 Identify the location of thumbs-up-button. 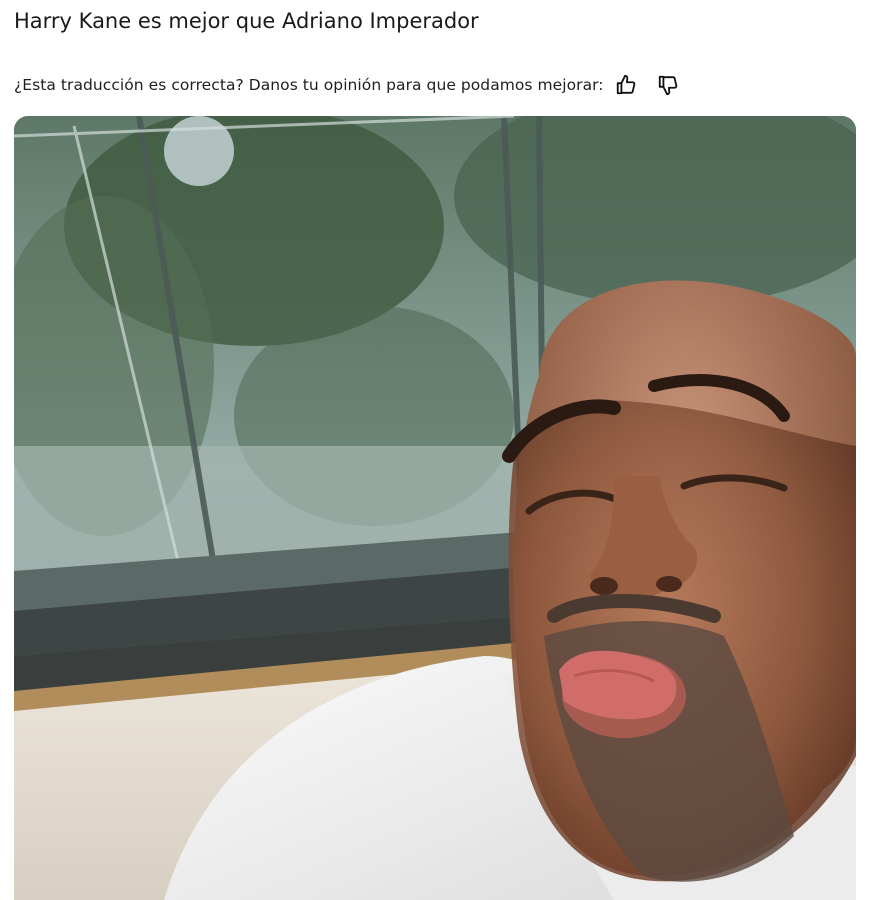
(626, 85).